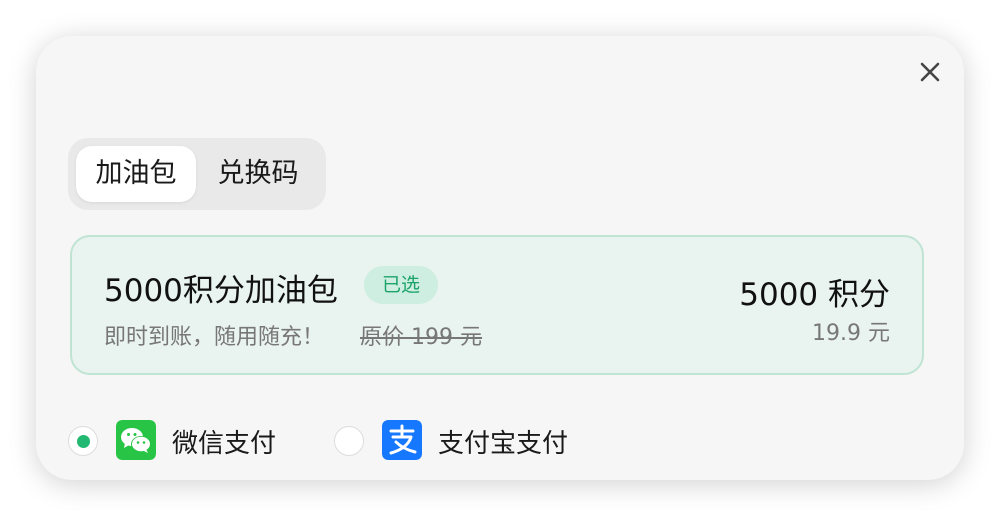 This screenshot has height=516, width=1000. I want to click on package-description: 即时到账，随用随充！, so click(214, 337).